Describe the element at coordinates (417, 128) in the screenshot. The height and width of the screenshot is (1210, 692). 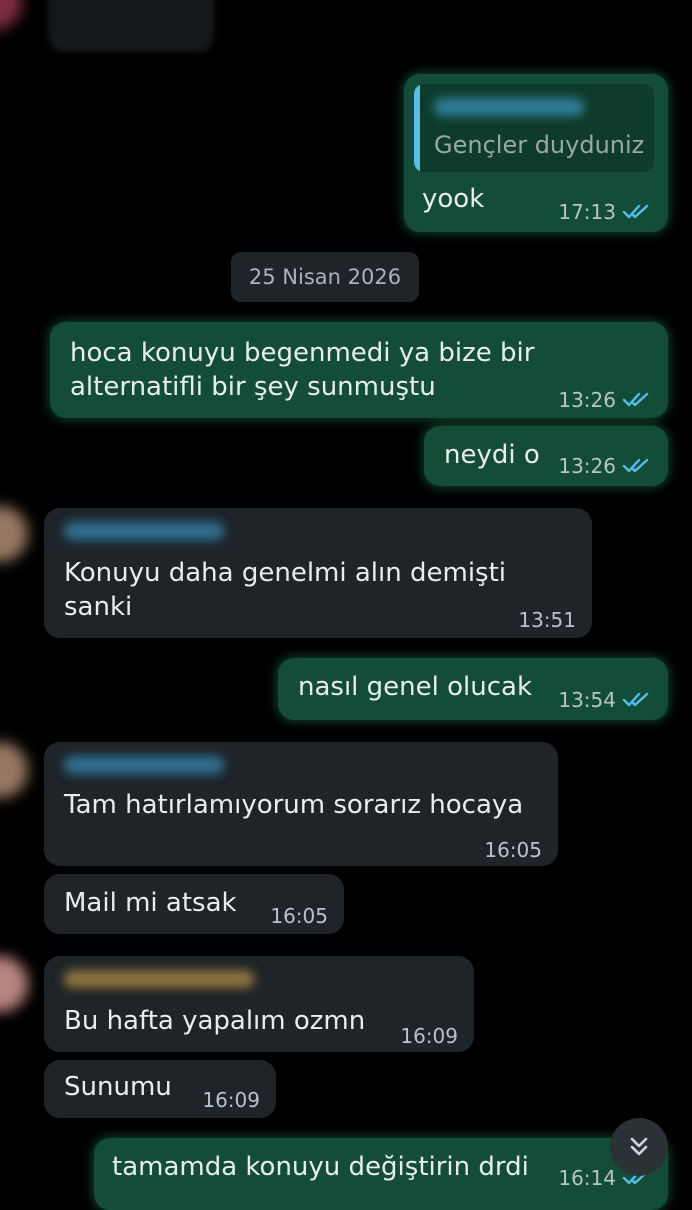
I see `reply-quote-accent` at that location.